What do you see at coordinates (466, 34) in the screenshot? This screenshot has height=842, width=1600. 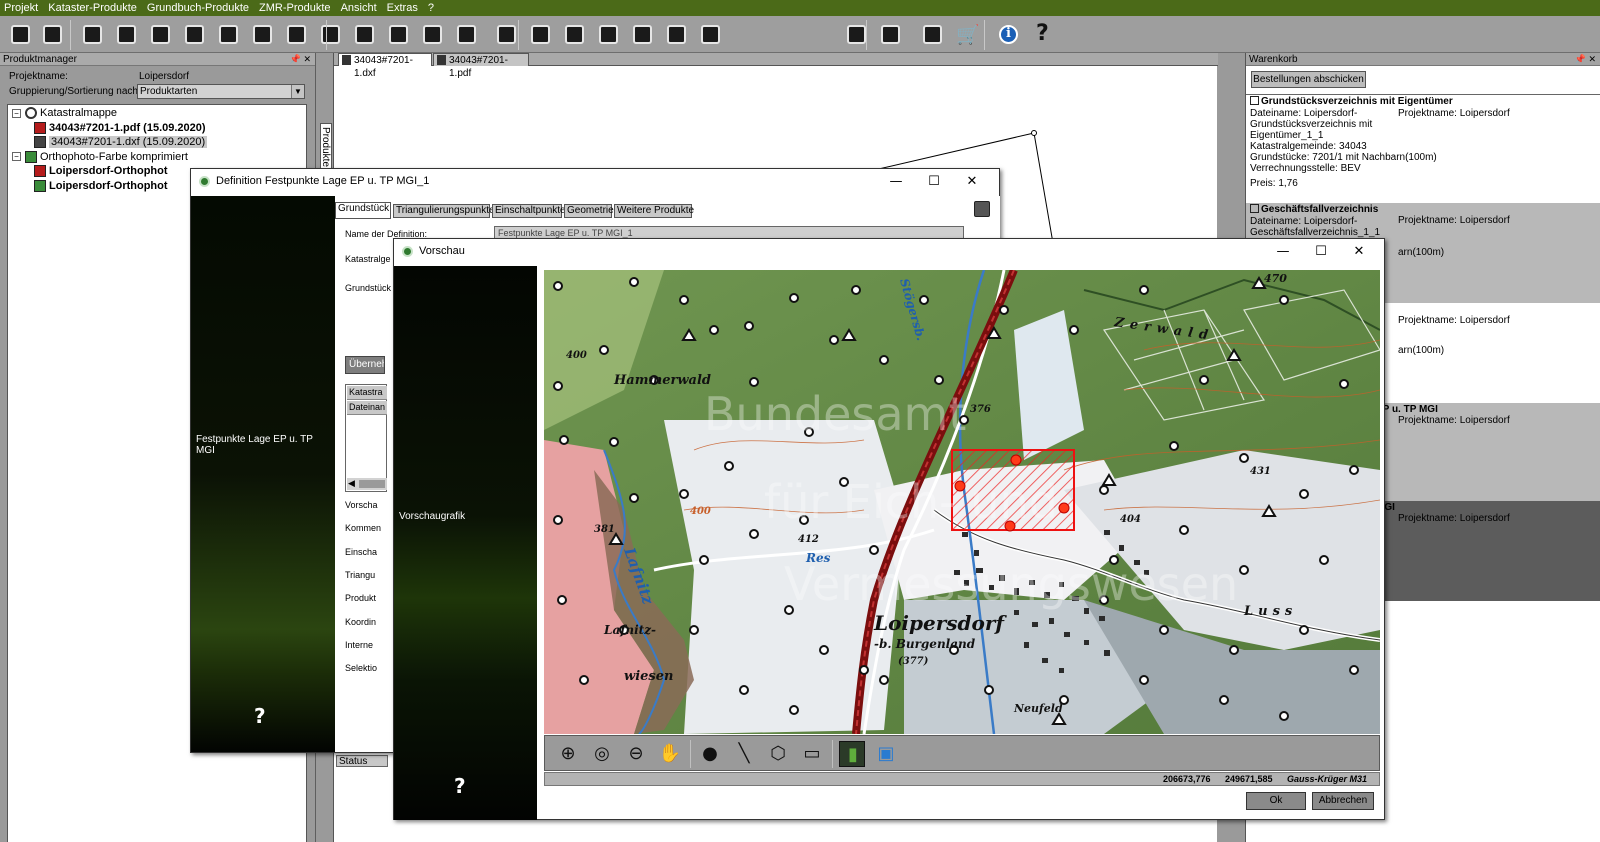 I see `print-button` at bounding box center [466, 34].